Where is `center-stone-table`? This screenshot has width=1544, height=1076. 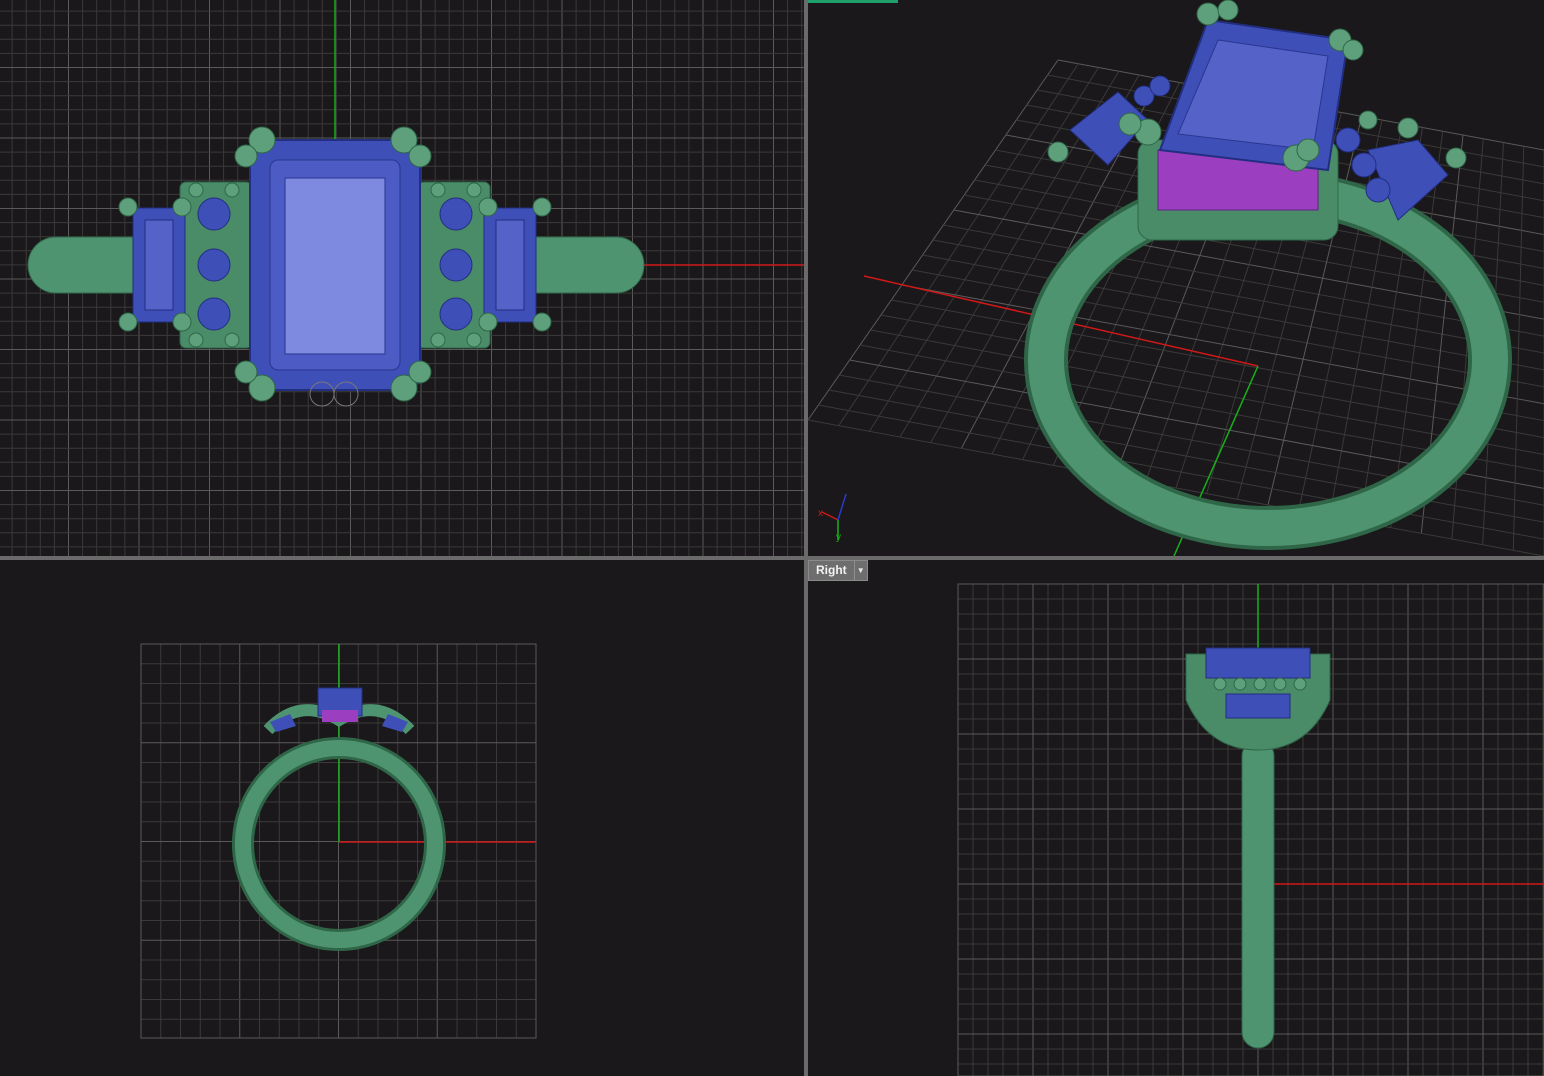
center-stone-table is located at coordinates (335, 266).